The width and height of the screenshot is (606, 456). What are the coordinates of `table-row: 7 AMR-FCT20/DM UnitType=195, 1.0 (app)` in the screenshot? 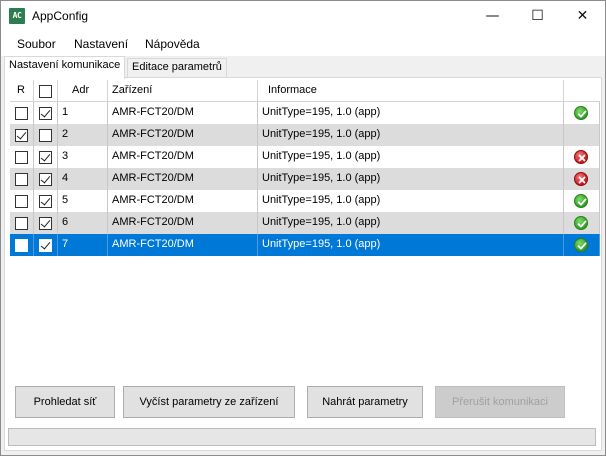 It's located at (305, 245).